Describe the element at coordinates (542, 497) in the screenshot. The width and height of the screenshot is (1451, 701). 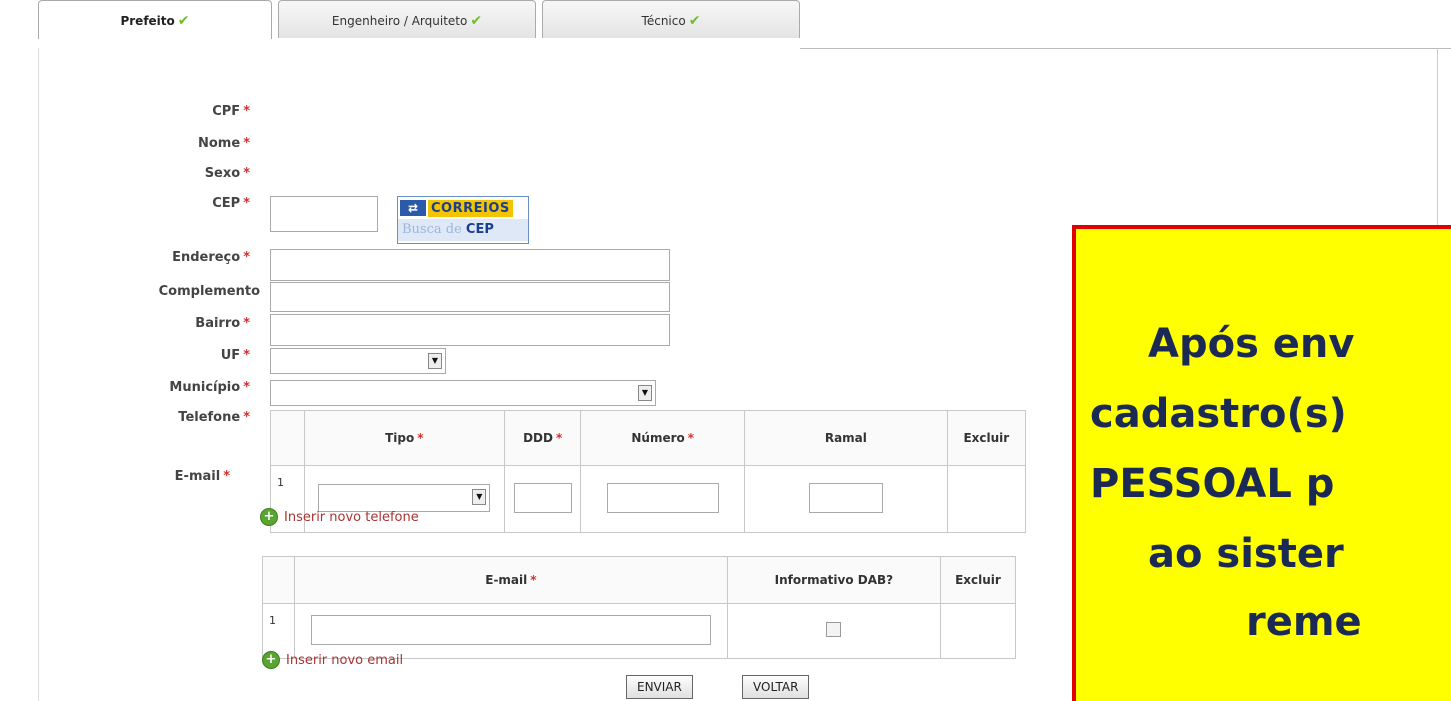
I see `ddd-input` at that location.